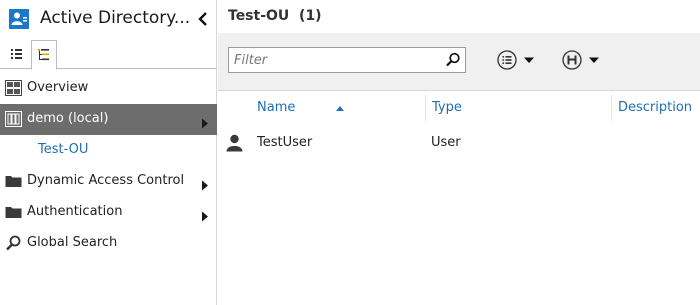  I want to click on column-header-label: Description, so click(655, 107).